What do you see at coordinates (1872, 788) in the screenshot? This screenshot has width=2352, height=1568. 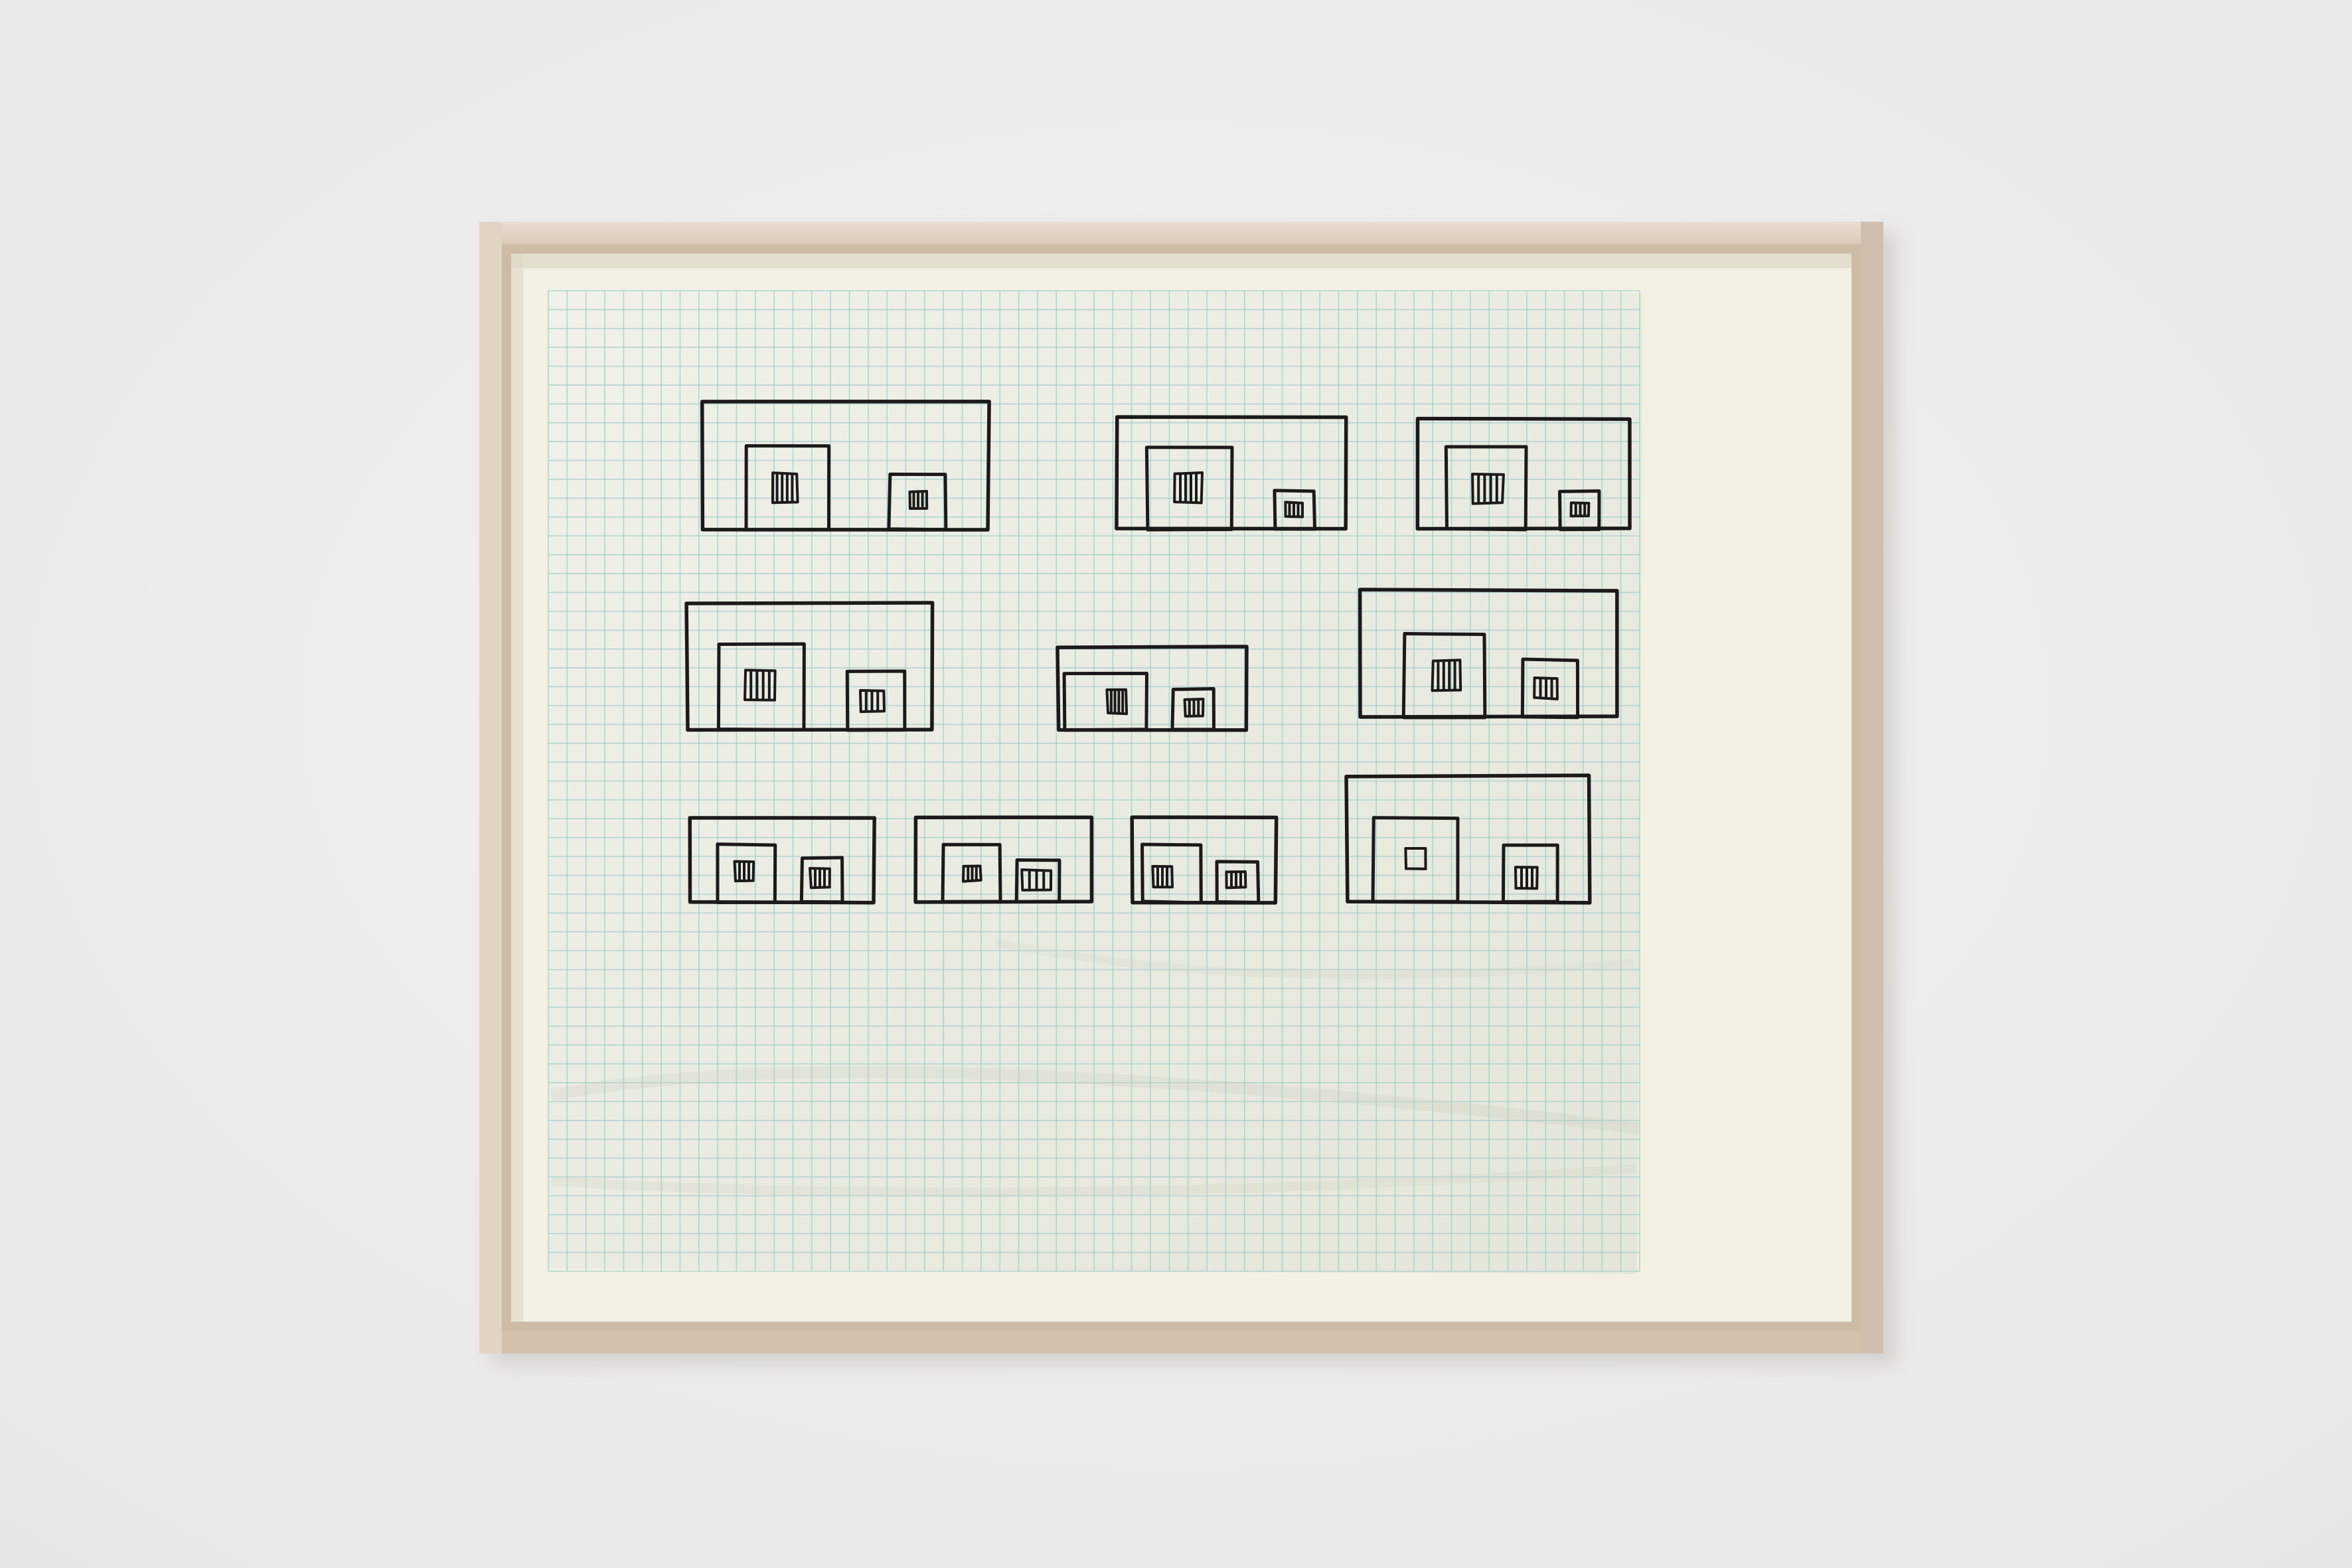 I see `frame-right-edge` at bounding box center [1872, 788].